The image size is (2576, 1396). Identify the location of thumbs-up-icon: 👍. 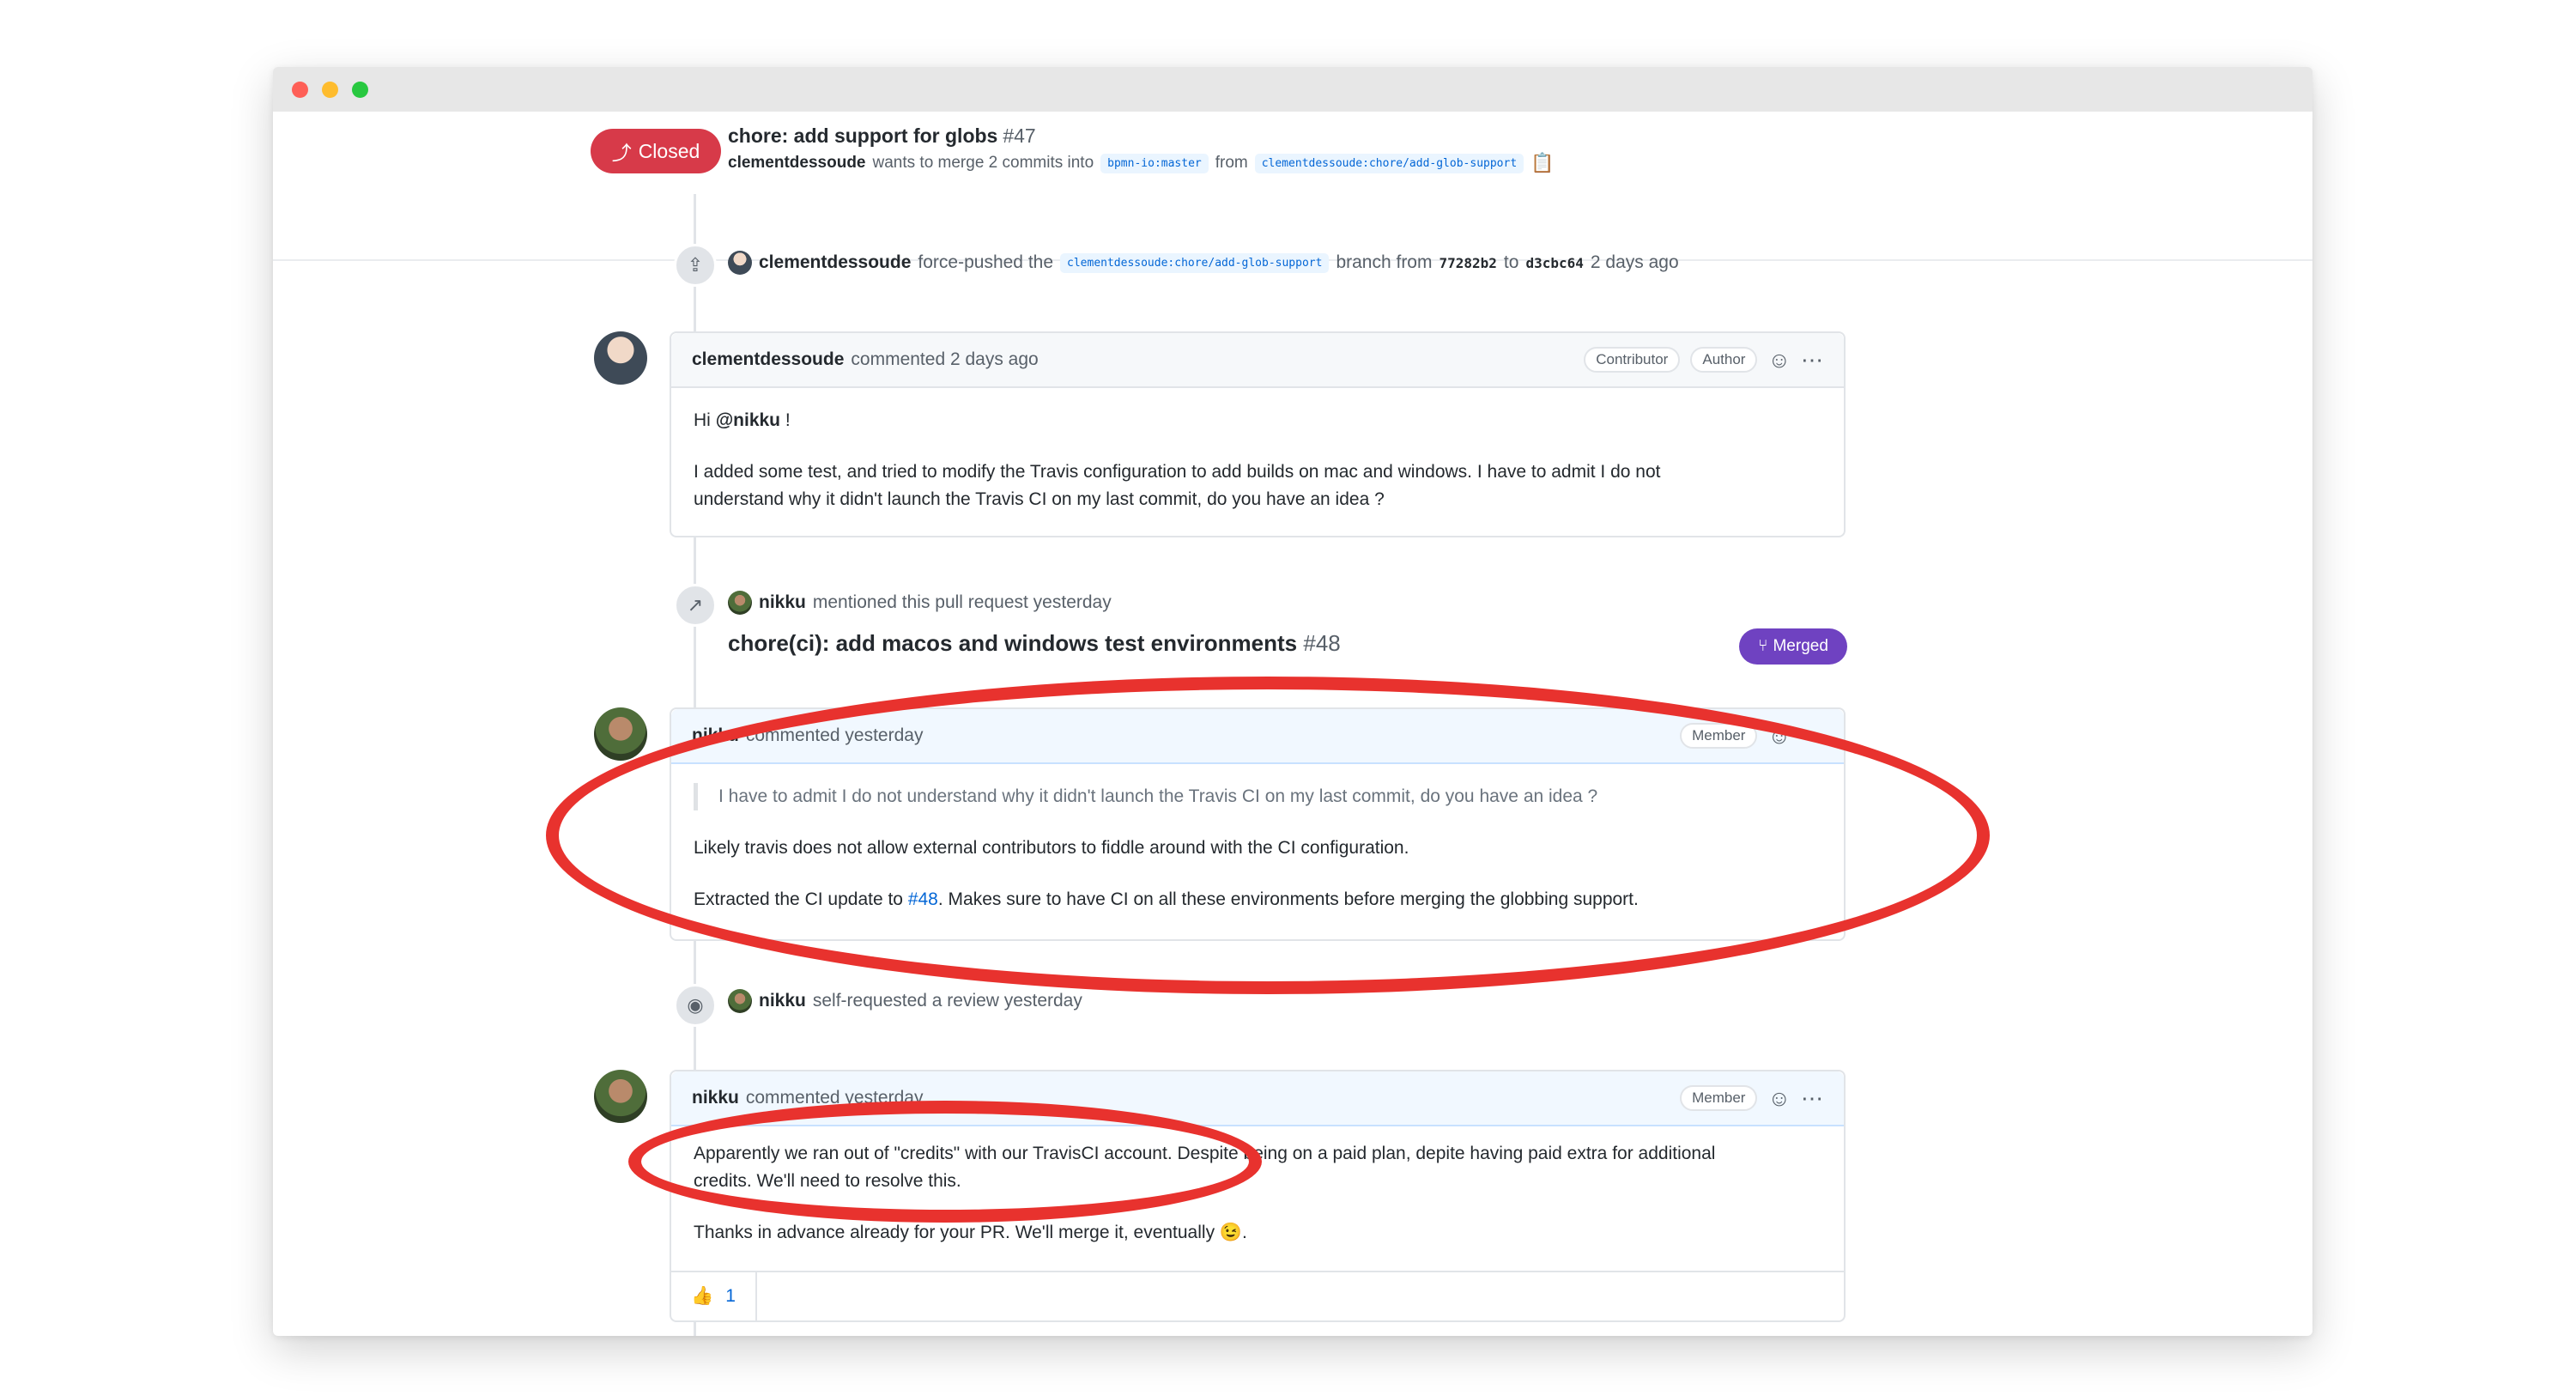
(702, 1296).